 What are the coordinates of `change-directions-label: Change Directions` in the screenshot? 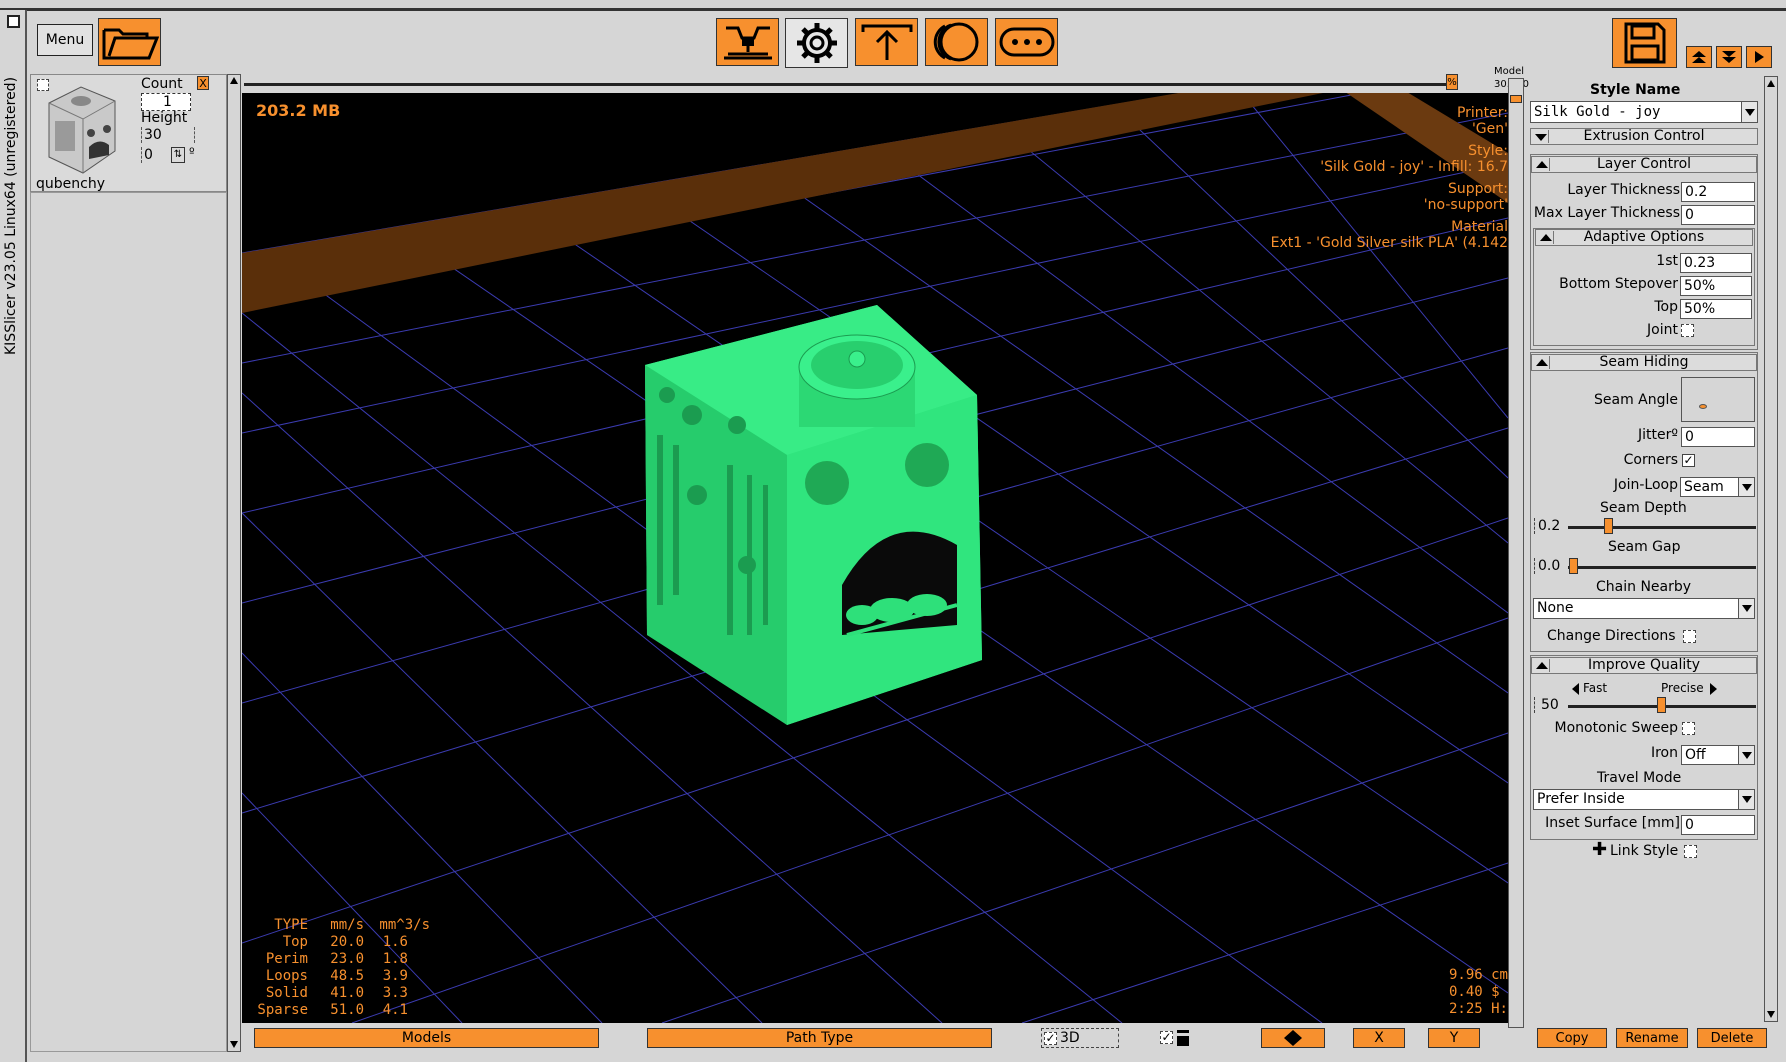 It's located at (1611, 636).